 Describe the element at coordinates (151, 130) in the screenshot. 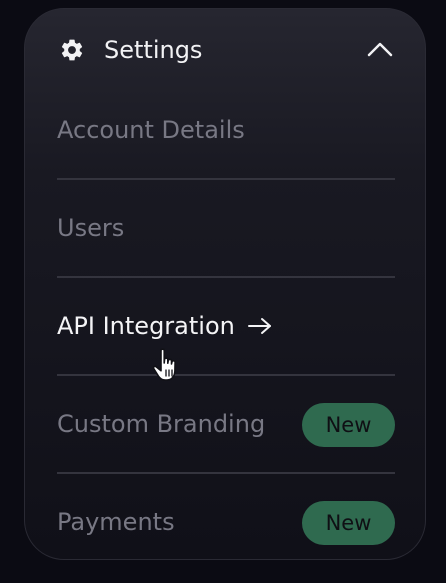

I see `menu-item-label: Account Details` at that location.